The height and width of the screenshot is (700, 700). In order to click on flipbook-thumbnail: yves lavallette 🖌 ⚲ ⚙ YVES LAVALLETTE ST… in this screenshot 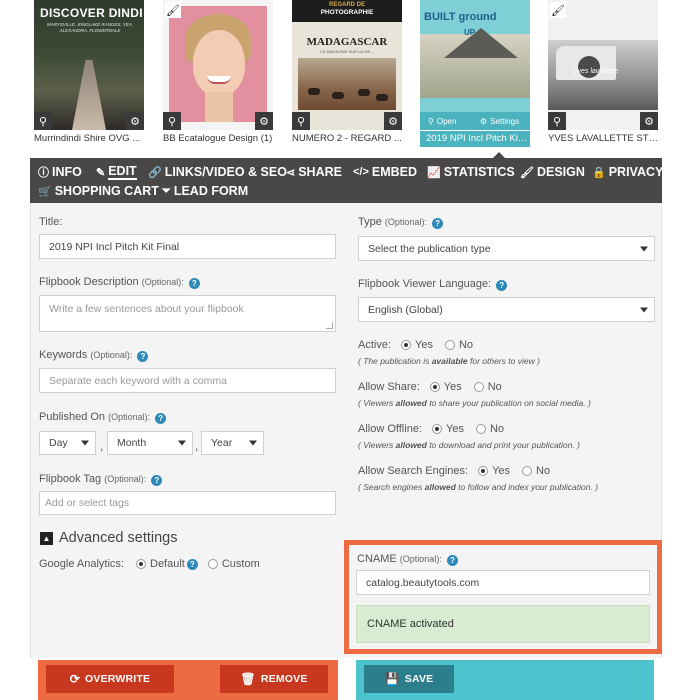, I will do `click(603, 74)`.